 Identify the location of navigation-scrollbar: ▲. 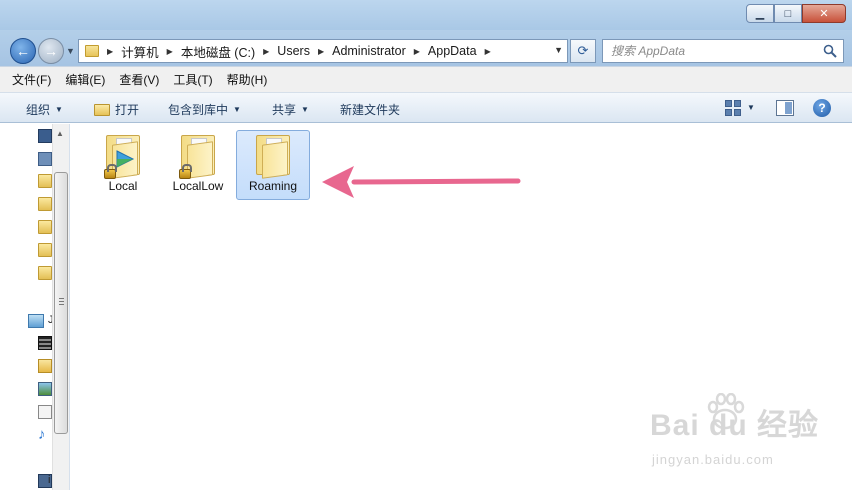
(60, 307).